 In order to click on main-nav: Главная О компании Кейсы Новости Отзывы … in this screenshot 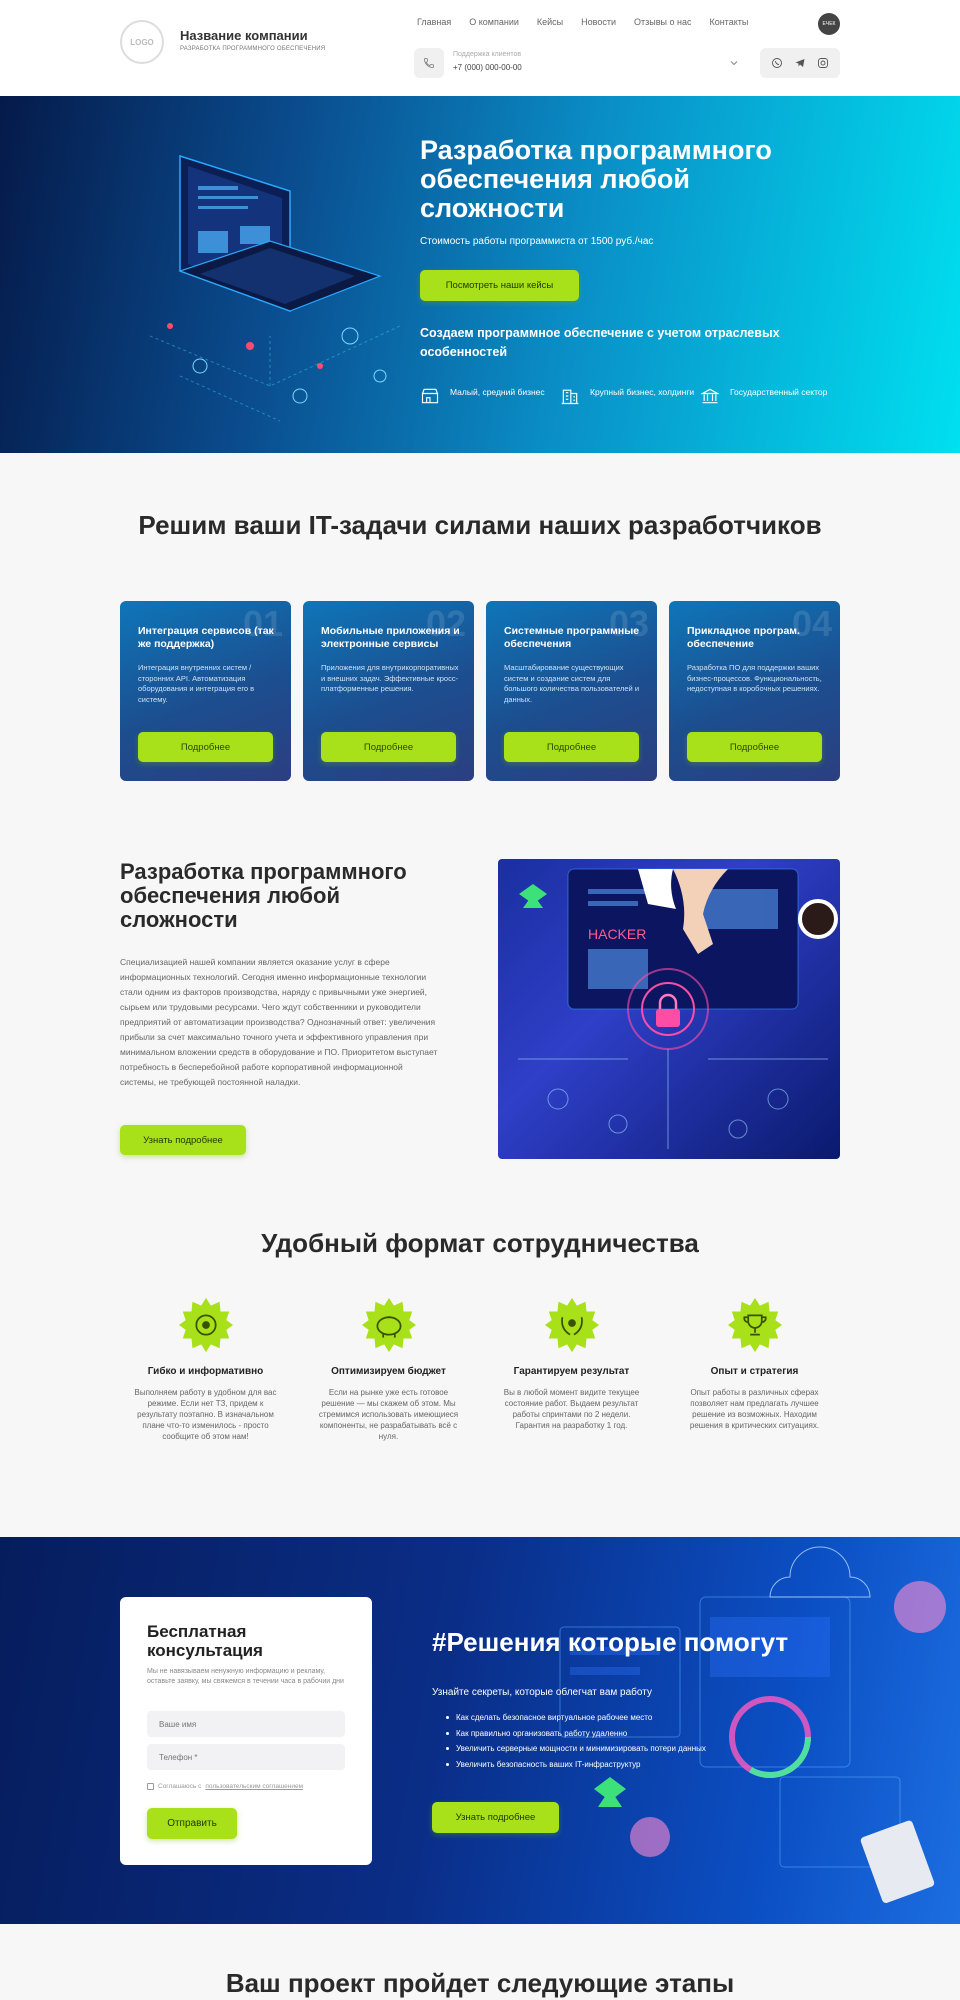, I will do `click(582, 22)`.